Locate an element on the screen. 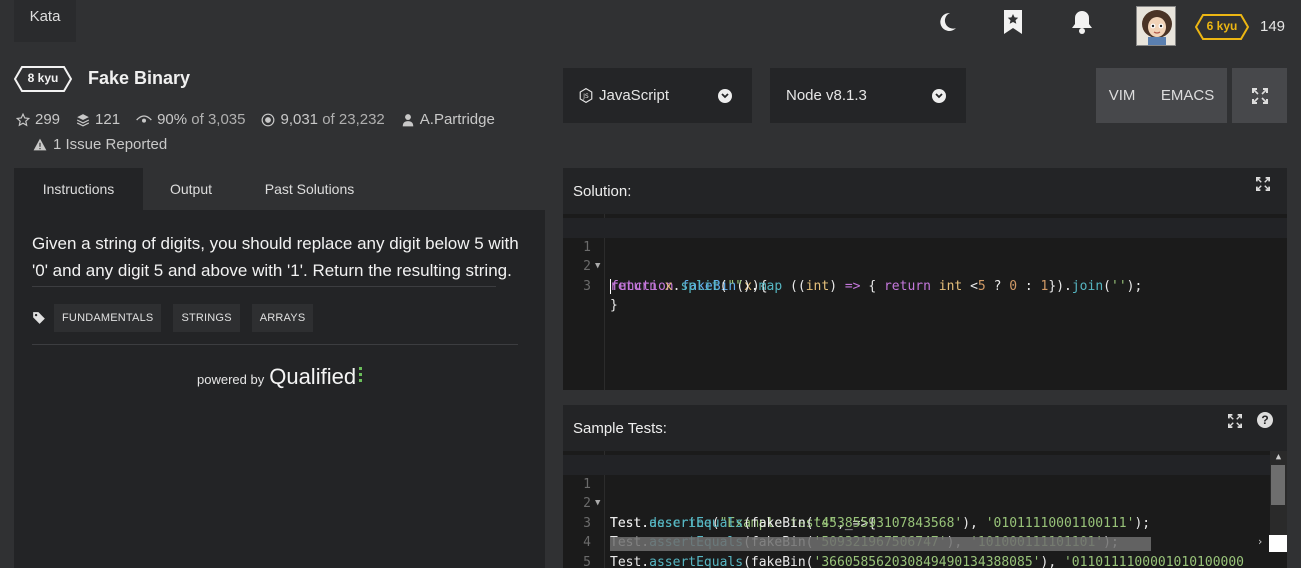  honor-count: 149 is located at coordinates (1273, 26).